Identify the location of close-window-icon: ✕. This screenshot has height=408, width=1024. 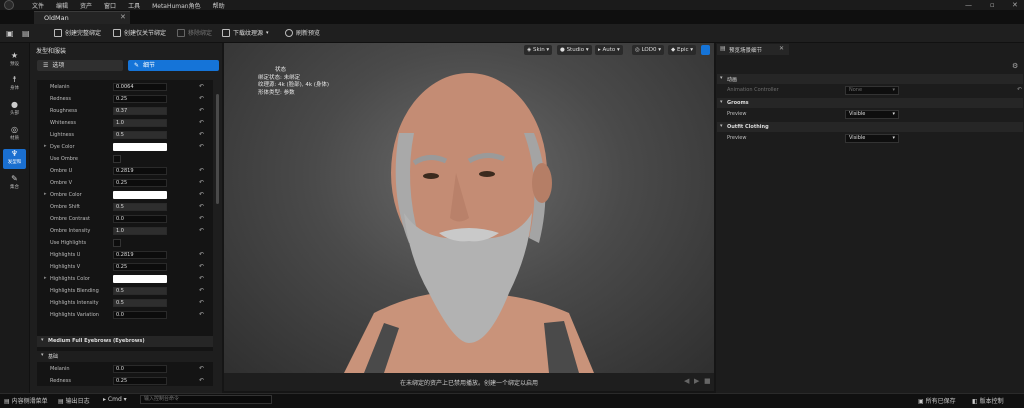
(1015, 5).